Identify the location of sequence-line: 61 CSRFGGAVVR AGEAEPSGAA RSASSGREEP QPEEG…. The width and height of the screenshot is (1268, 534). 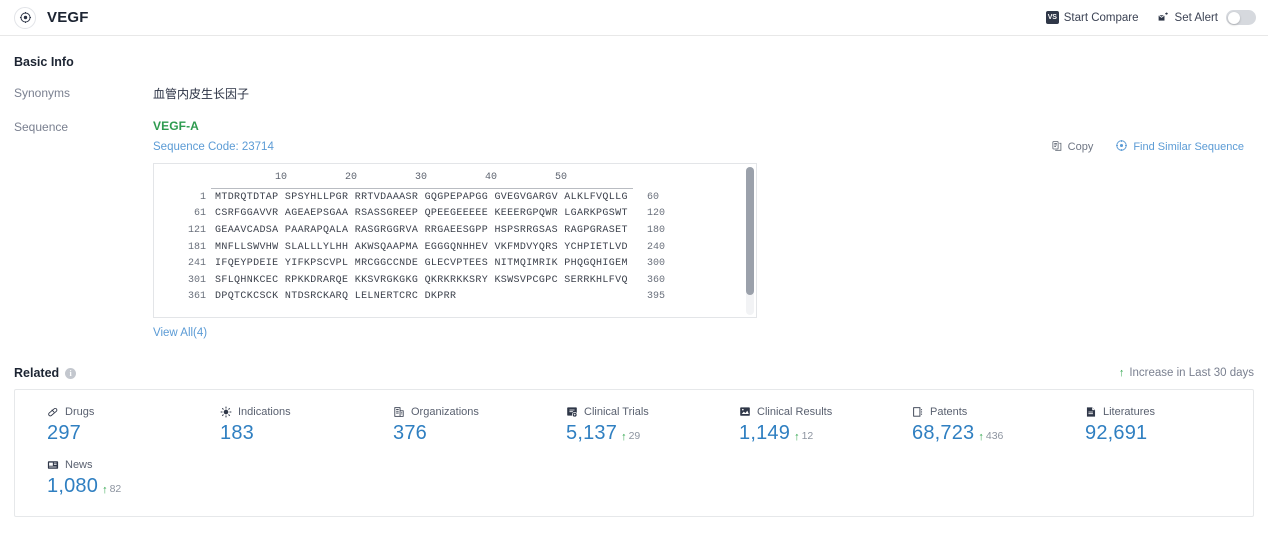
(455, 214).